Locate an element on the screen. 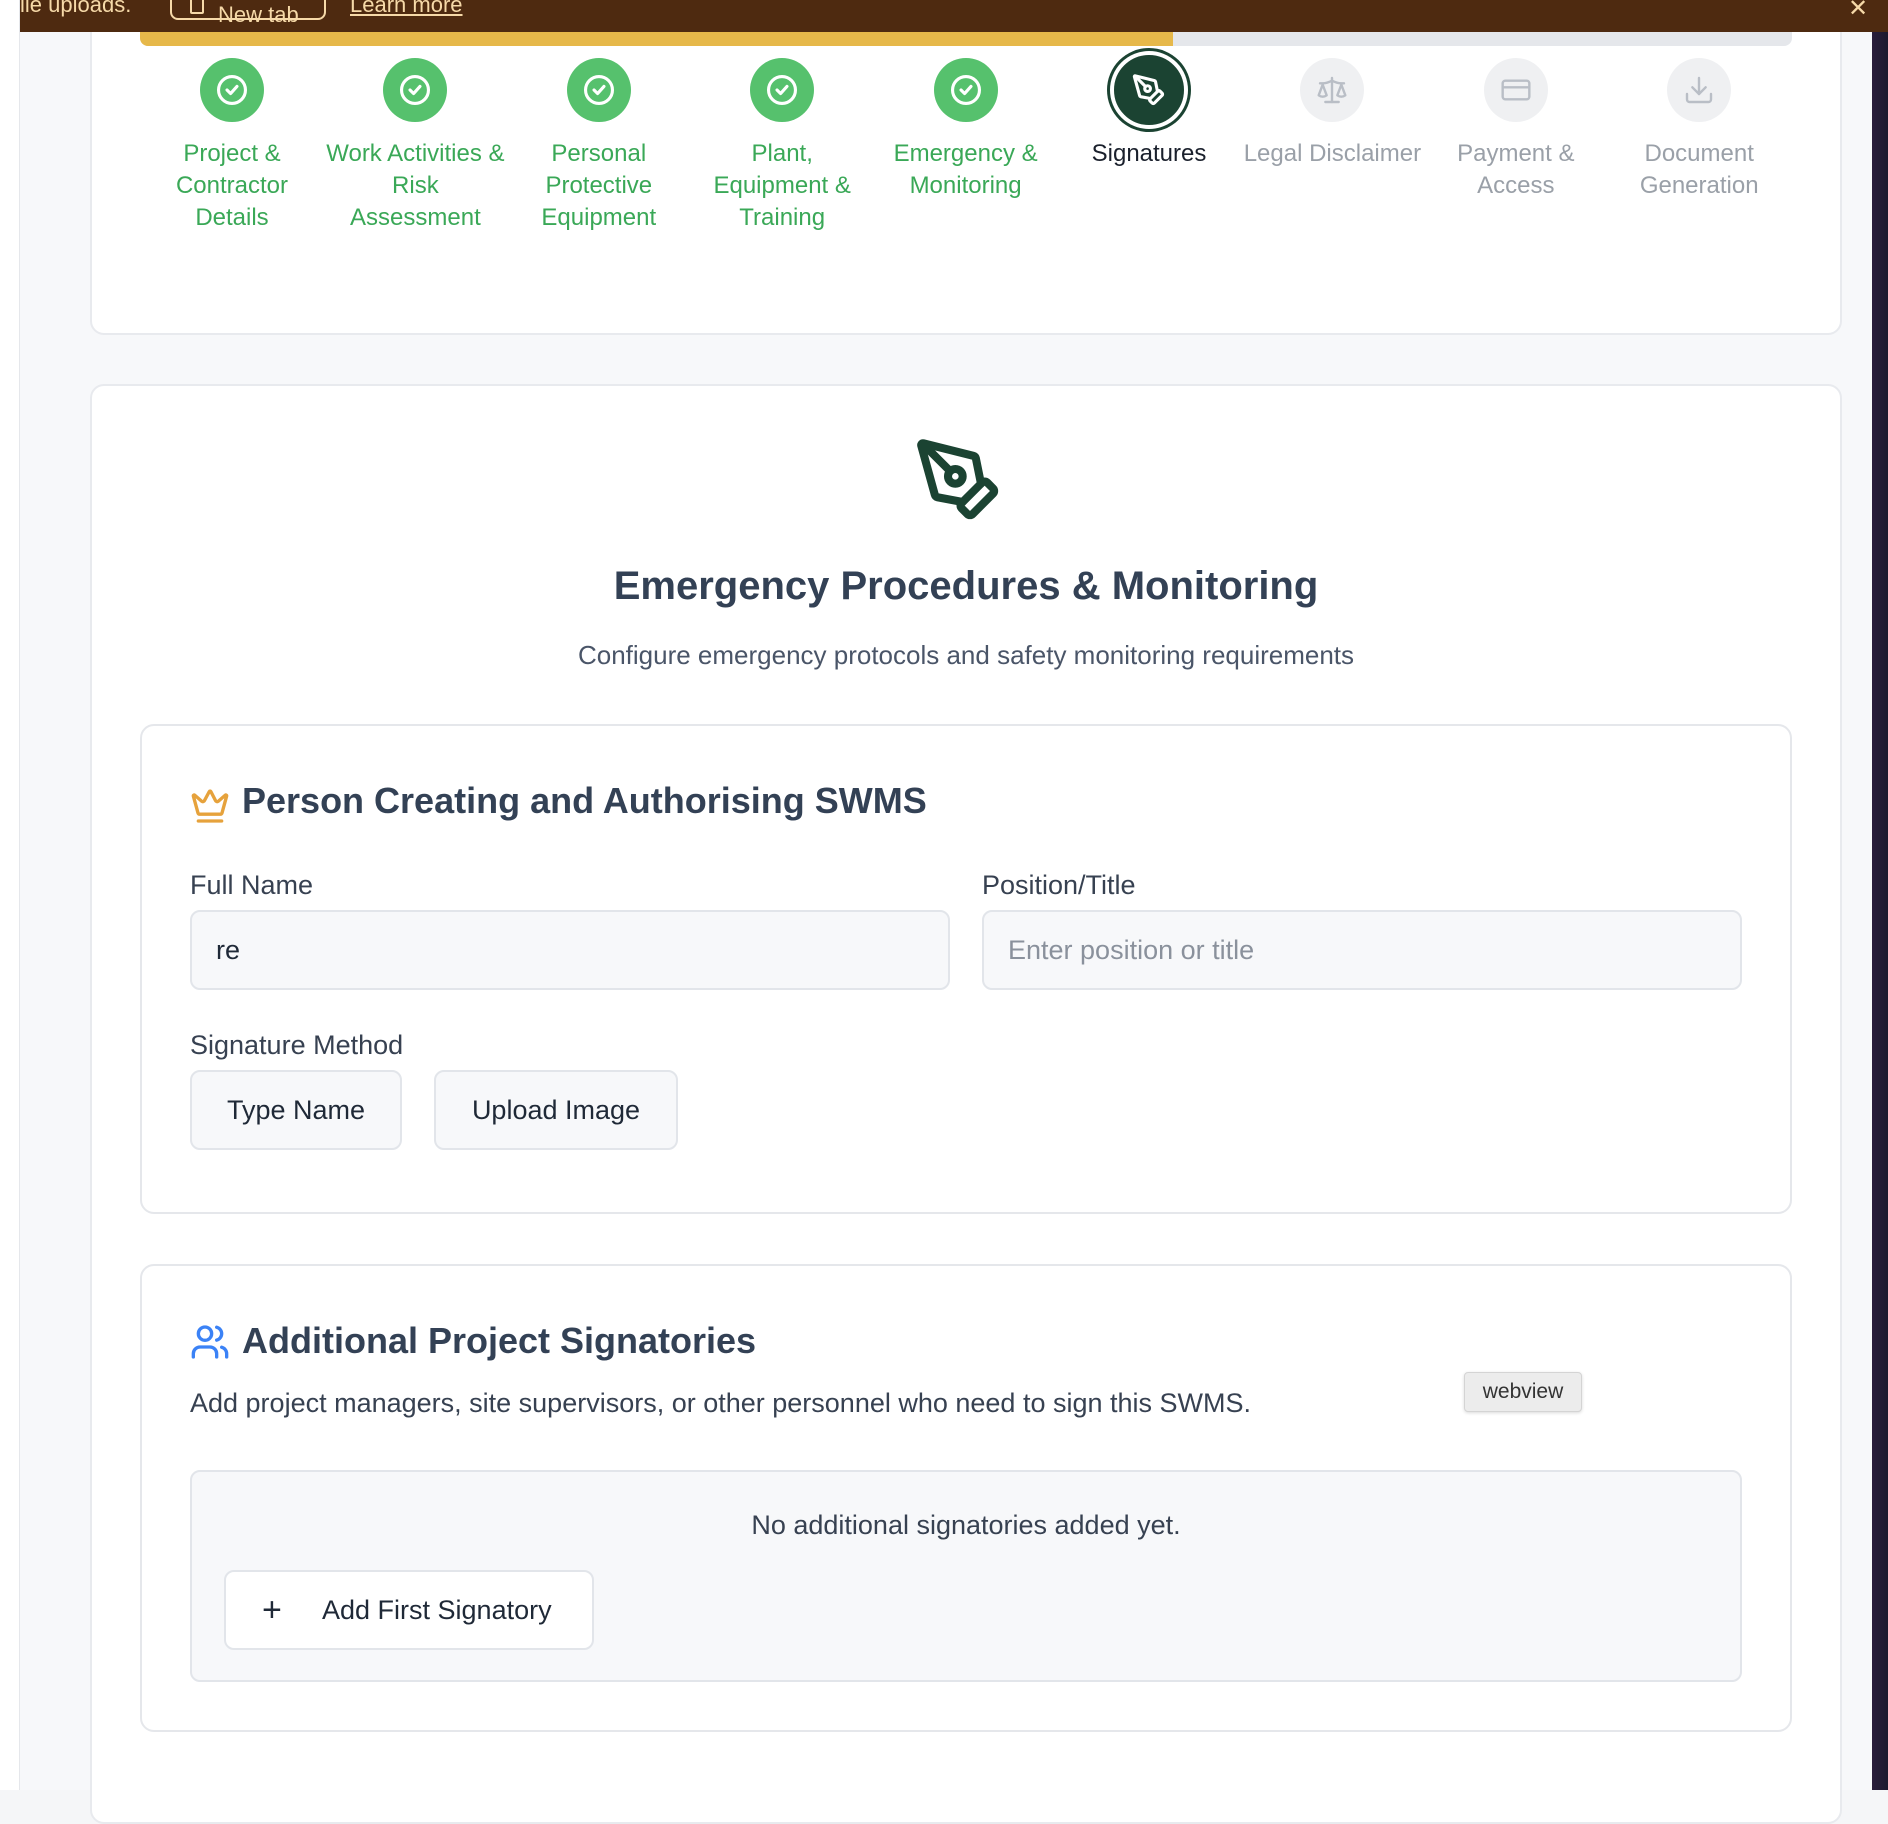 The width and height of the screenshot is (1888, 1824). add-first-signatory-button: + Add First Signatory is located at coordinates (409, 1610).